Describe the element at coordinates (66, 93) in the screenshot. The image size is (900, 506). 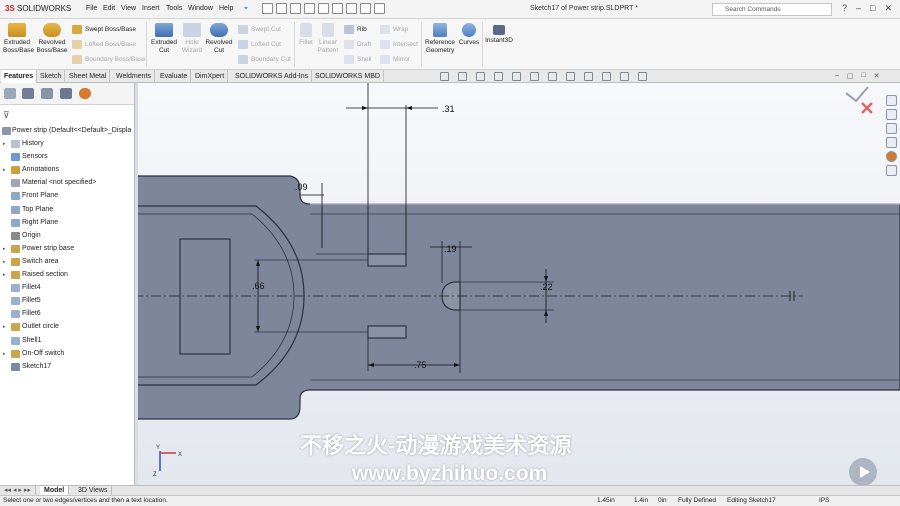
I see `dimxpert-manager-tab-icon` at that location.